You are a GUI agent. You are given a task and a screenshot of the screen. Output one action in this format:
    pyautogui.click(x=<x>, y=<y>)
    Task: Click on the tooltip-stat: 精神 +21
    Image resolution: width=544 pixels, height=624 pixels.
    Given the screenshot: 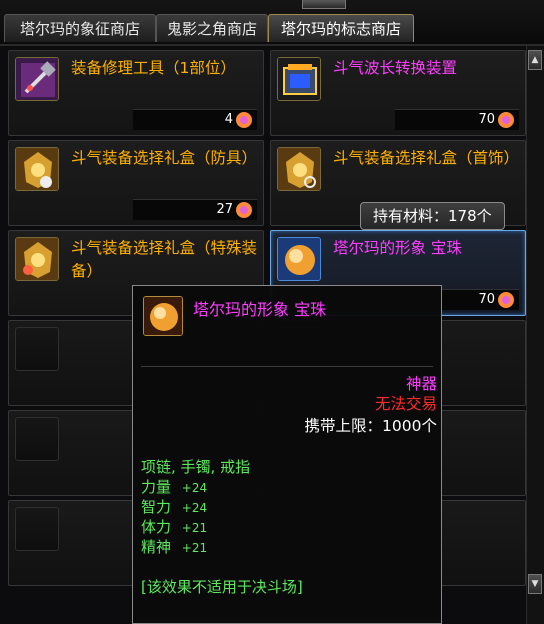 What is the action you would take?
    pyautogui.click(x=174, y=546)
    